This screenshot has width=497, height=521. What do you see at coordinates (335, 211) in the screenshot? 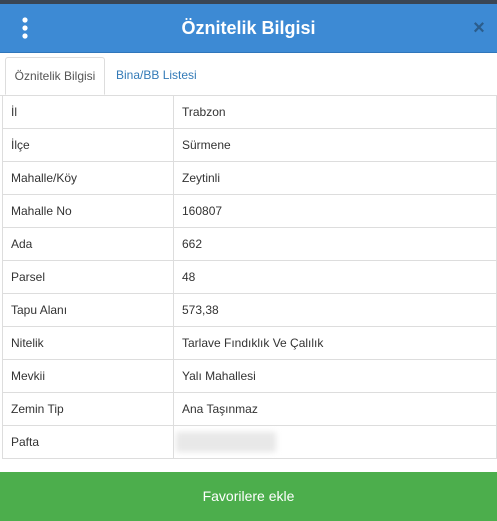
I see `attribute-value: 160807` at bounding box center [335, 211].